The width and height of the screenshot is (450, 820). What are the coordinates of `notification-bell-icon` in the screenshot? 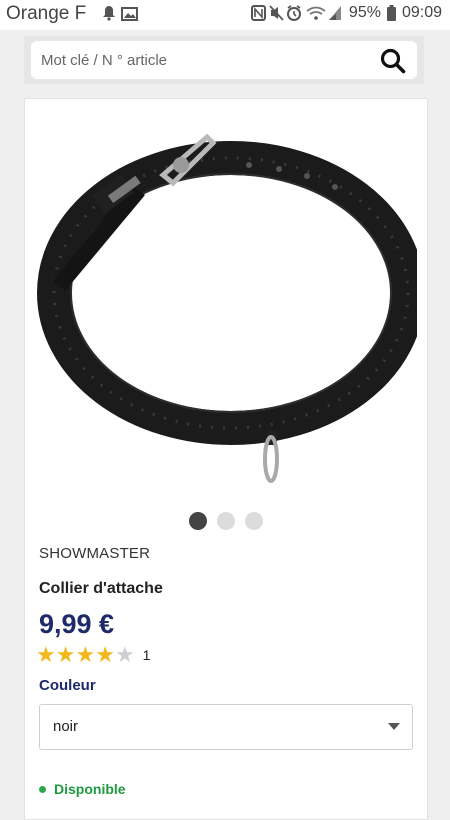 It's located at (109, 13).